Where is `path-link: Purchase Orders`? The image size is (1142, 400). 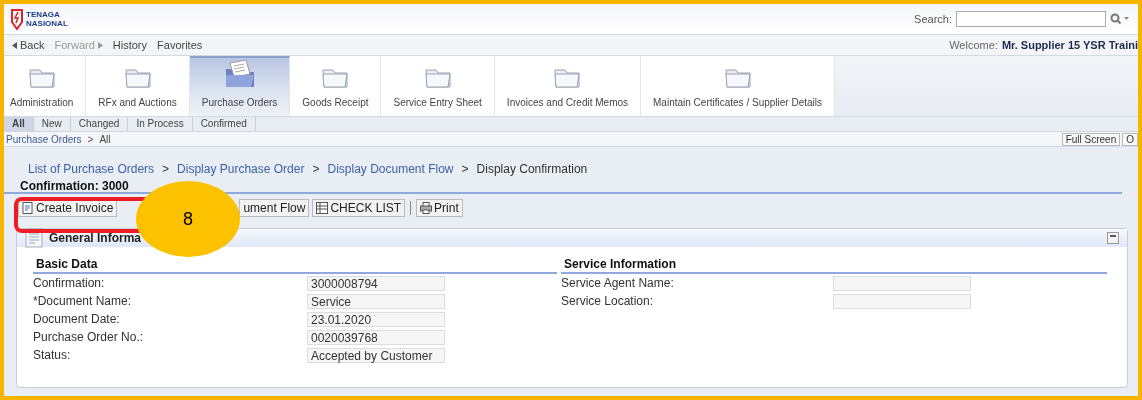
path-link: Purchase Orders is located at coordinates (44, 139).